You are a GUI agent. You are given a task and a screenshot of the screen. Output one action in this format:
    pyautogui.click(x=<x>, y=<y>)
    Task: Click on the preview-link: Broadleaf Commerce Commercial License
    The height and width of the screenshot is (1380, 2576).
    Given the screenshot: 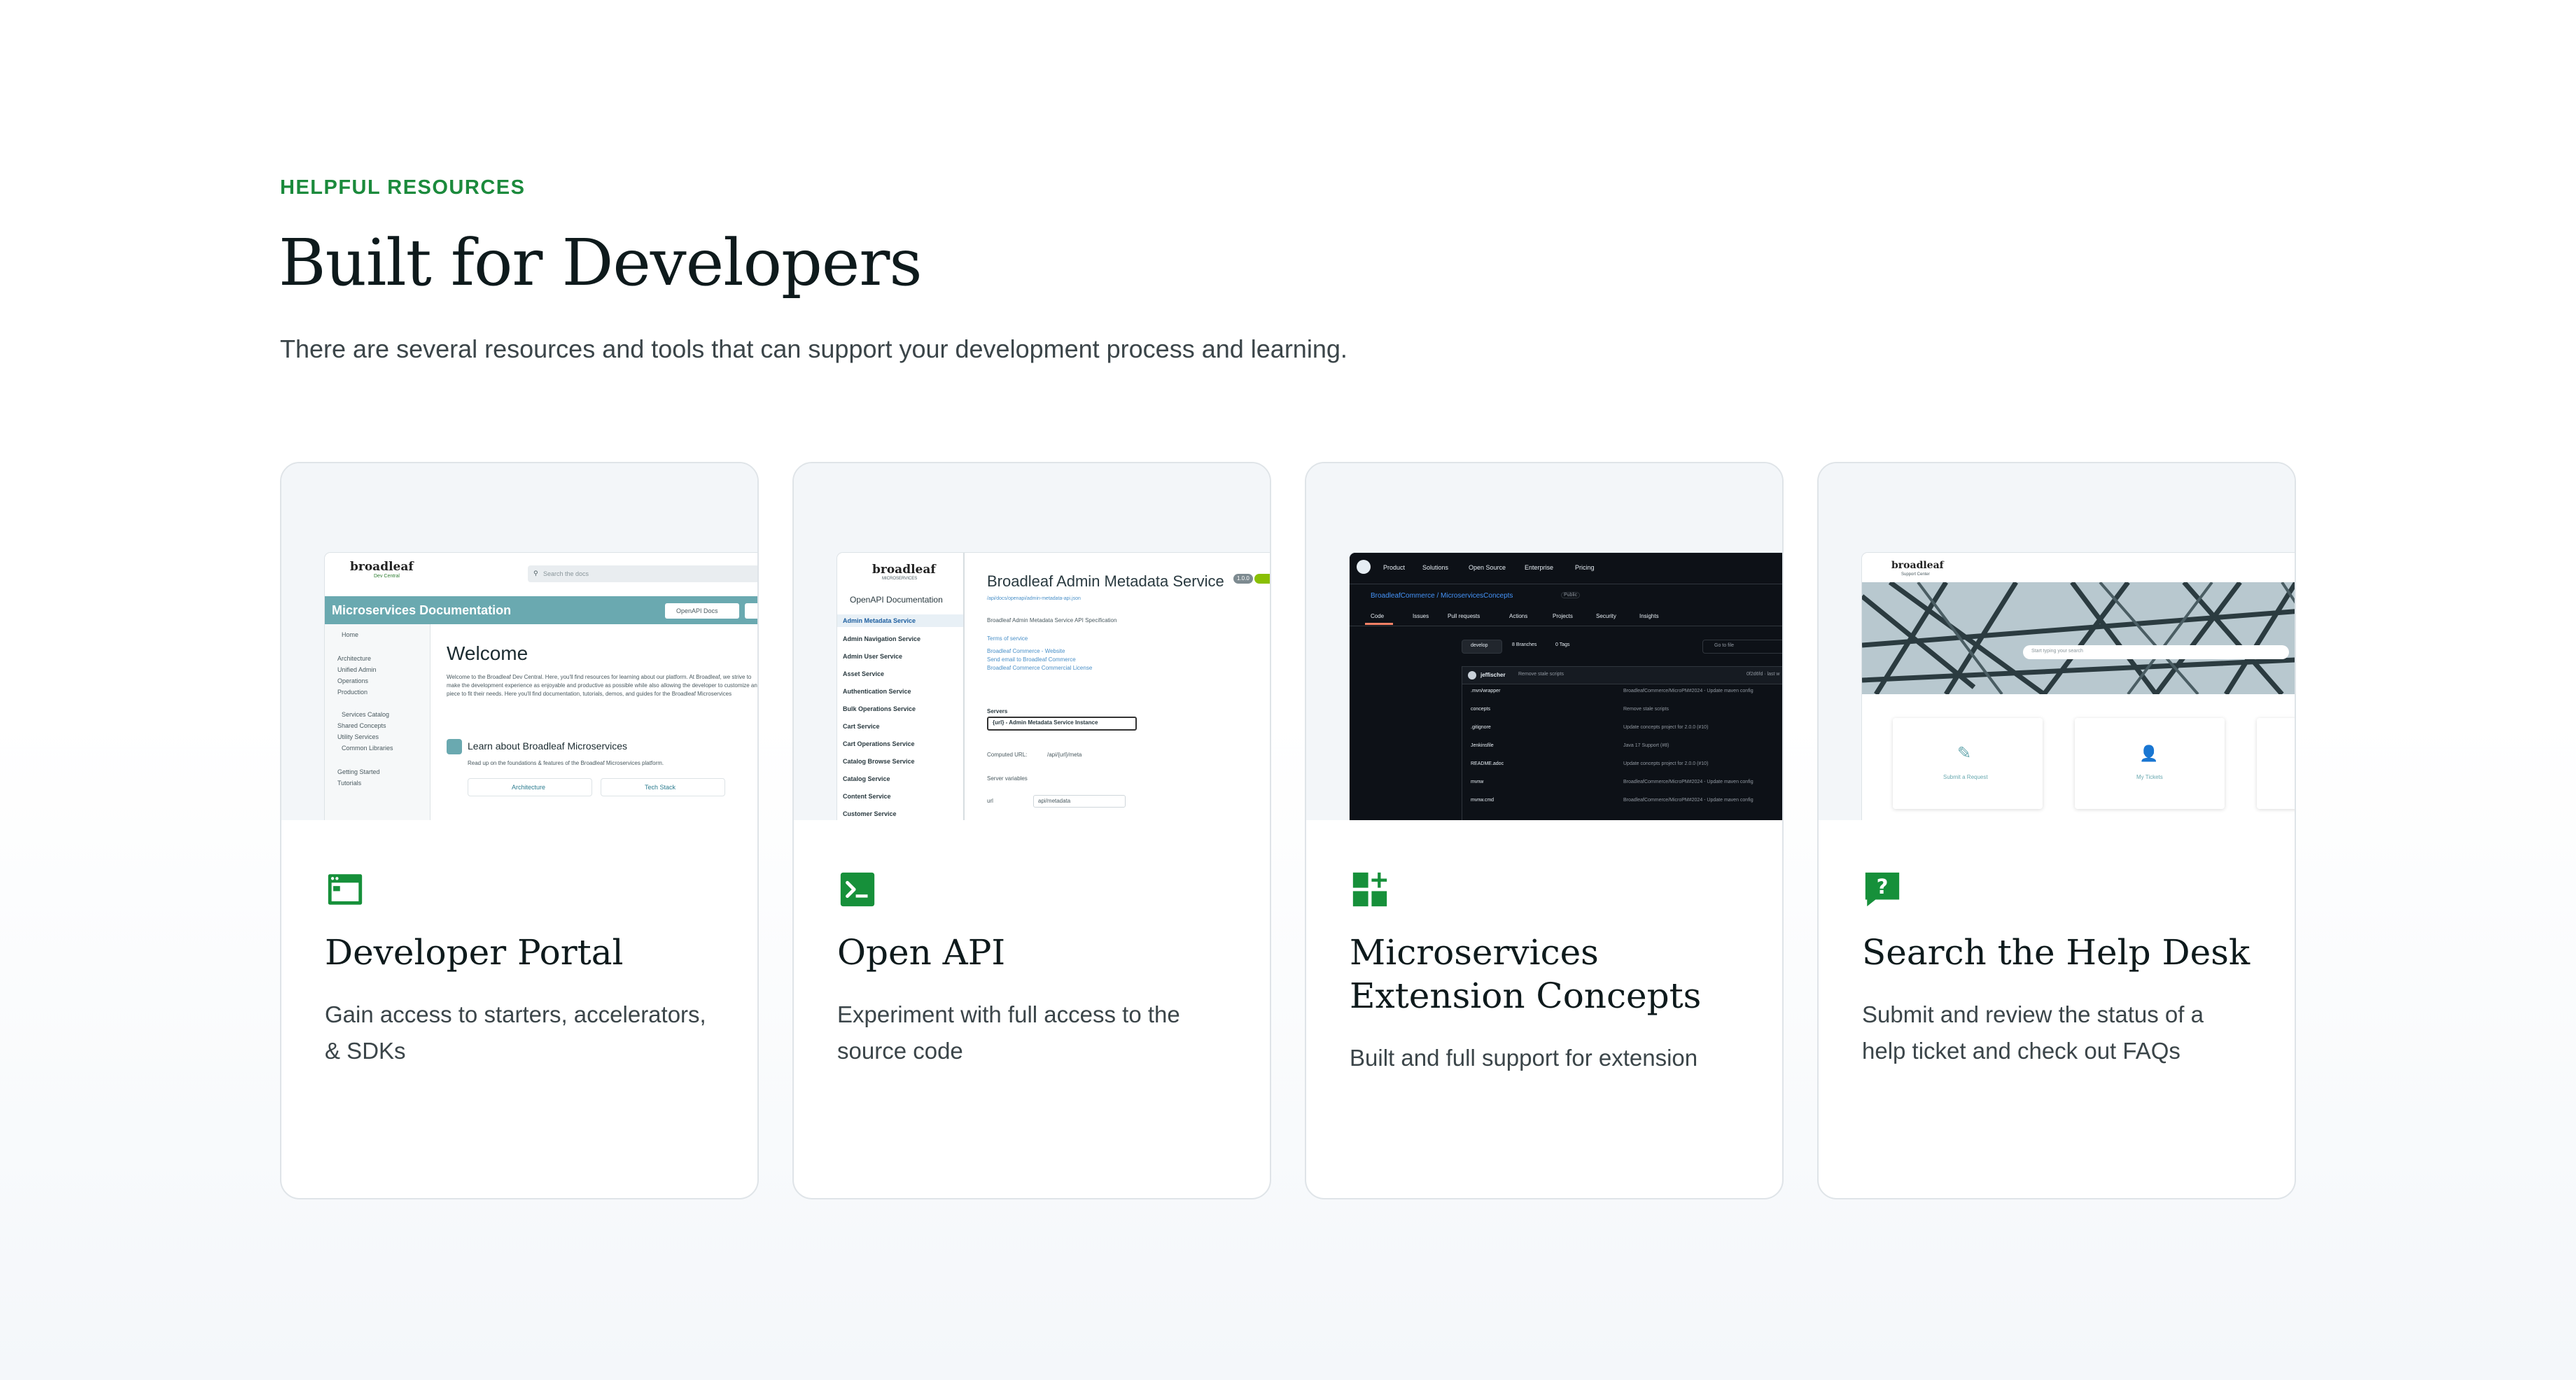 What is the action you would take?
    pyautogui.click(x=1040, y=668)
    